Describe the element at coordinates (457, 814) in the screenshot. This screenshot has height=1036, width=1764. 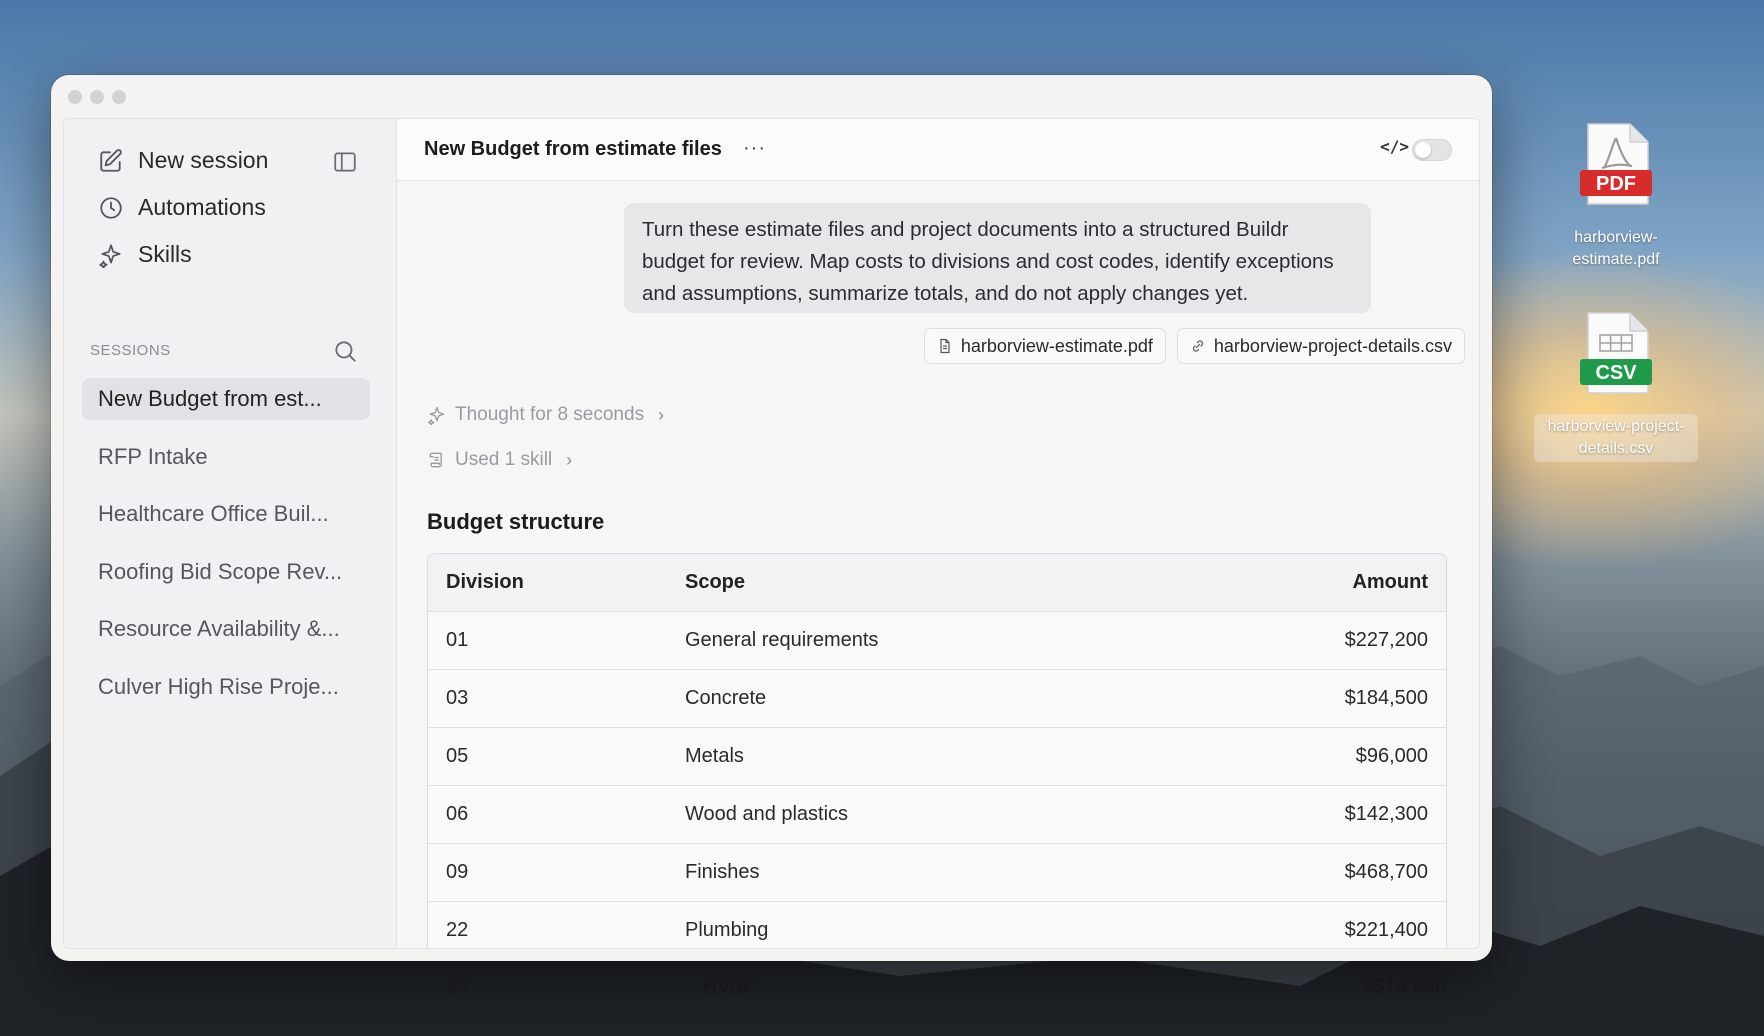
I see `division-cell: 06` at that location.